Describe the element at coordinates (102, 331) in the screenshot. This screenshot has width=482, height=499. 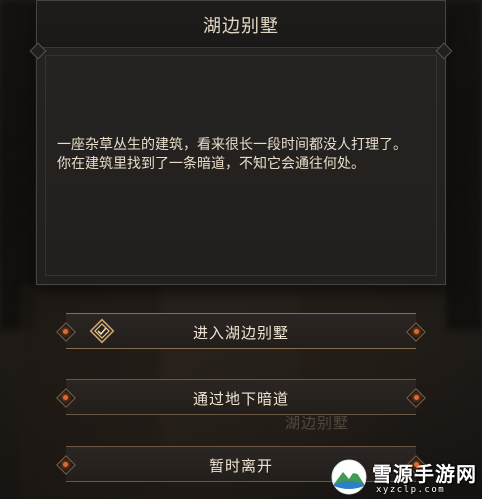
I see `select-diamond-icon` at that location.